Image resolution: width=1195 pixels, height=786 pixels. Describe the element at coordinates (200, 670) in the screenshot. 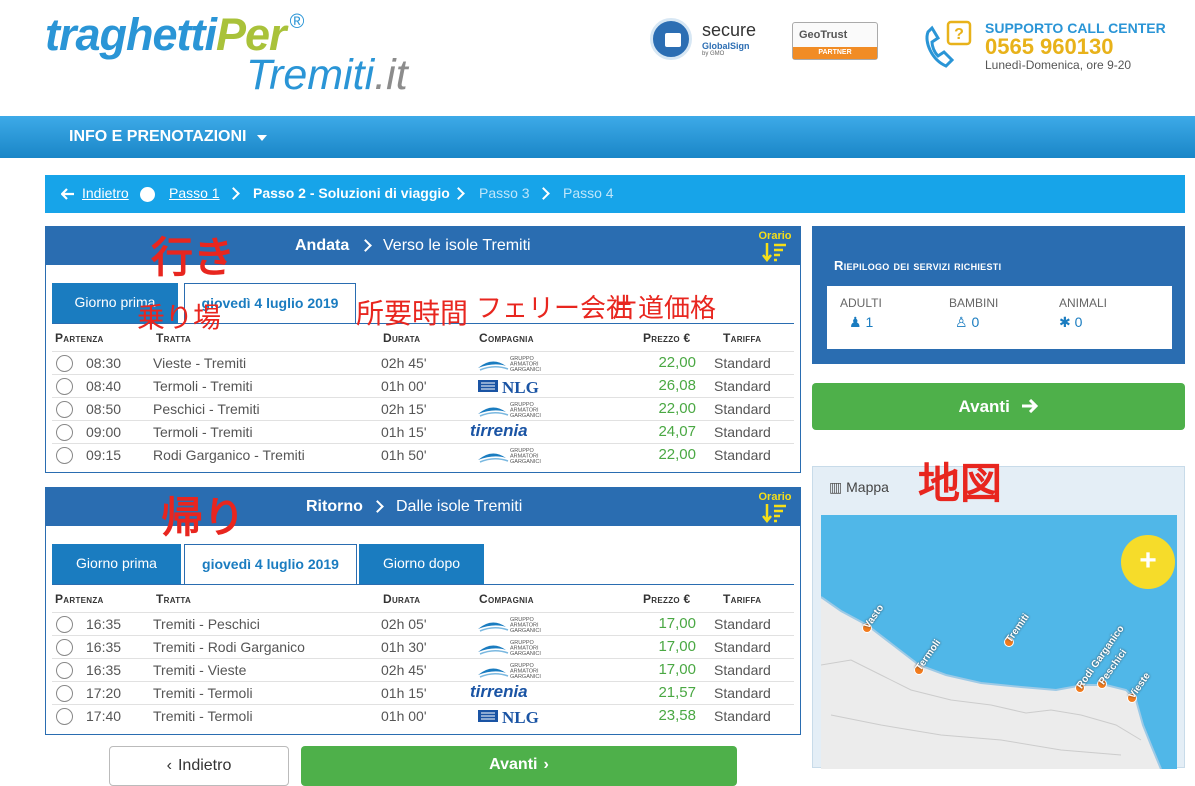

I see `route: Tremiti - Vieste` at that location.